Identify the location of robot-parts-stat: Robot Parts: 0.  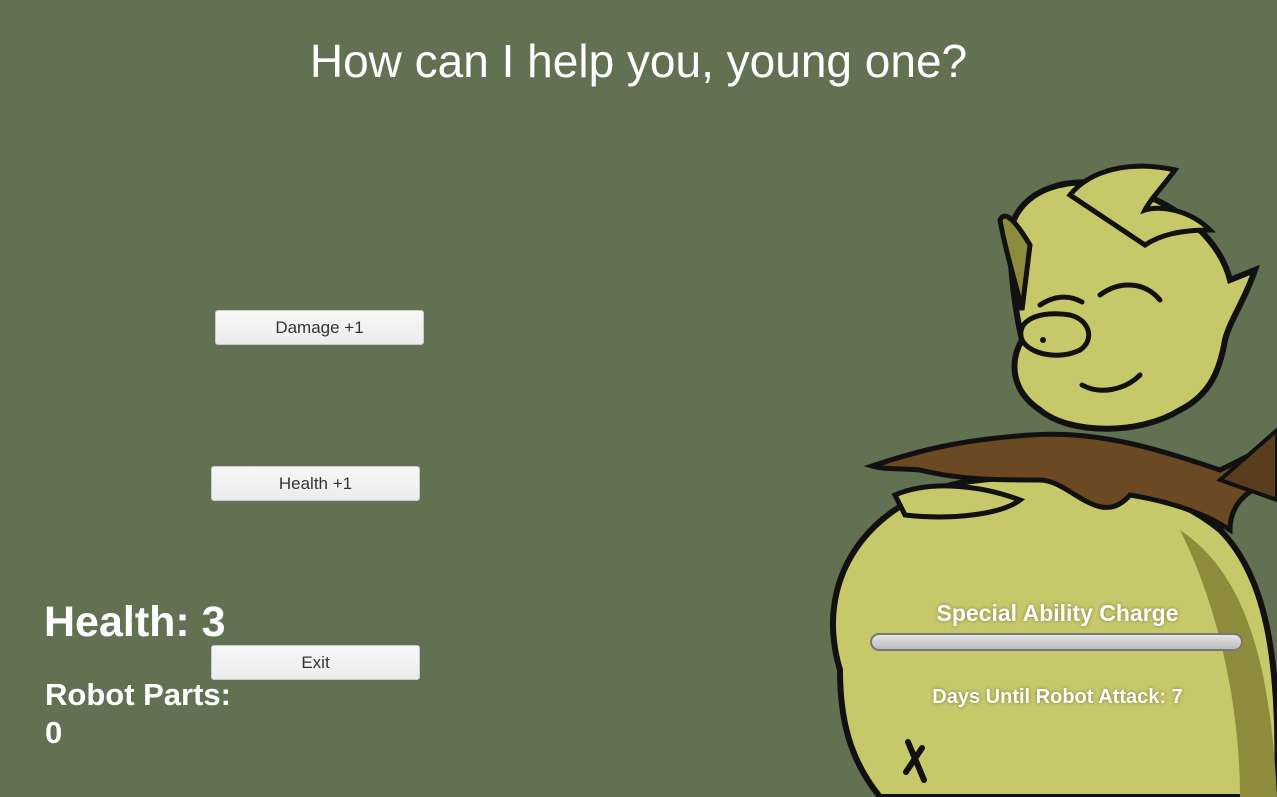
(160, 714).